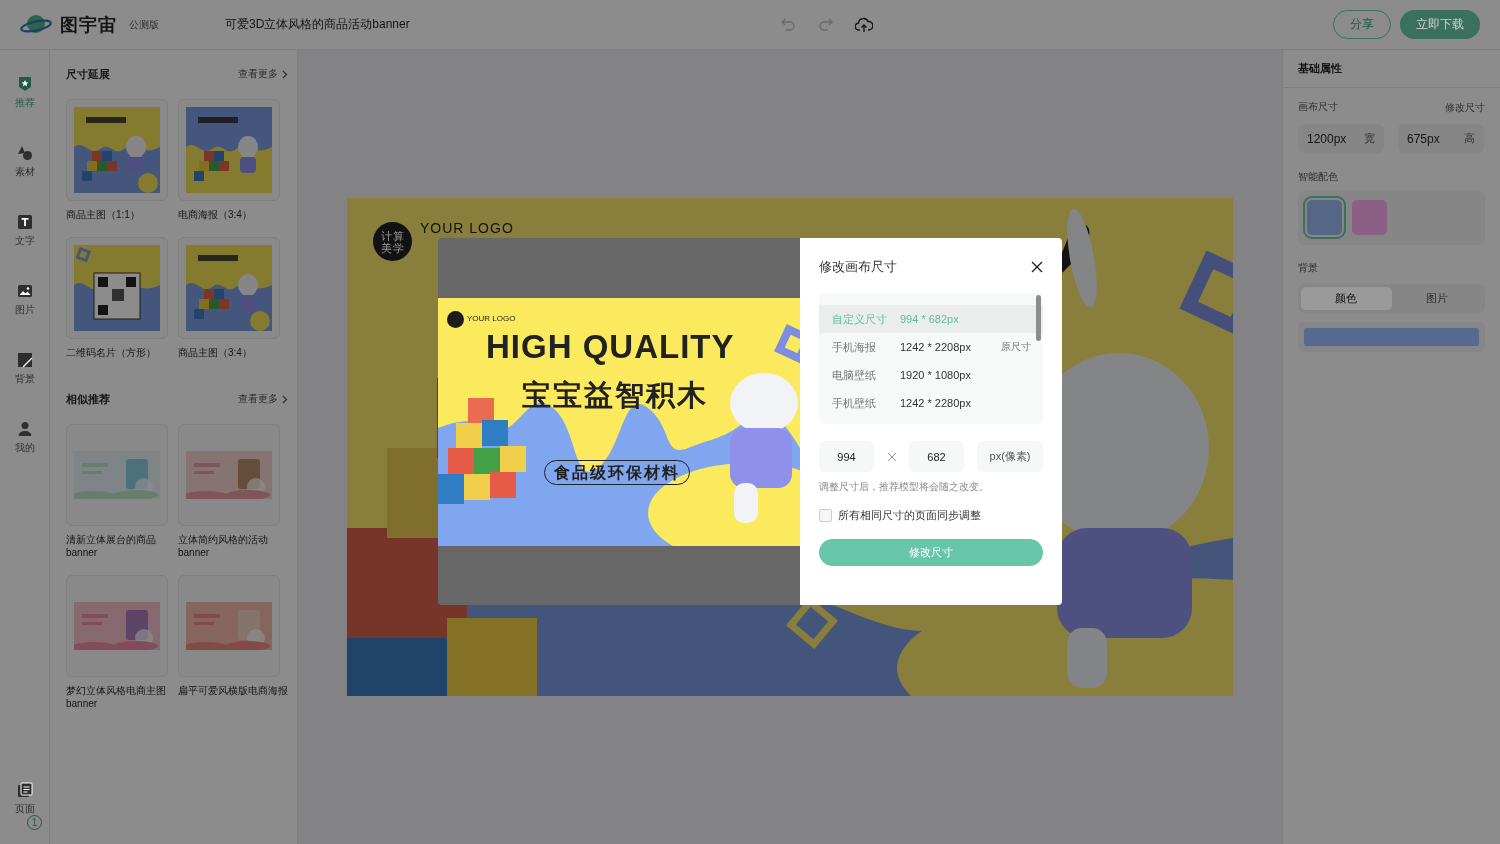 This screenshot has width=1500, height=844. Describe the element at coordinates (1308, 268) in the screenshot. I see `field-label: 背景` at that location.